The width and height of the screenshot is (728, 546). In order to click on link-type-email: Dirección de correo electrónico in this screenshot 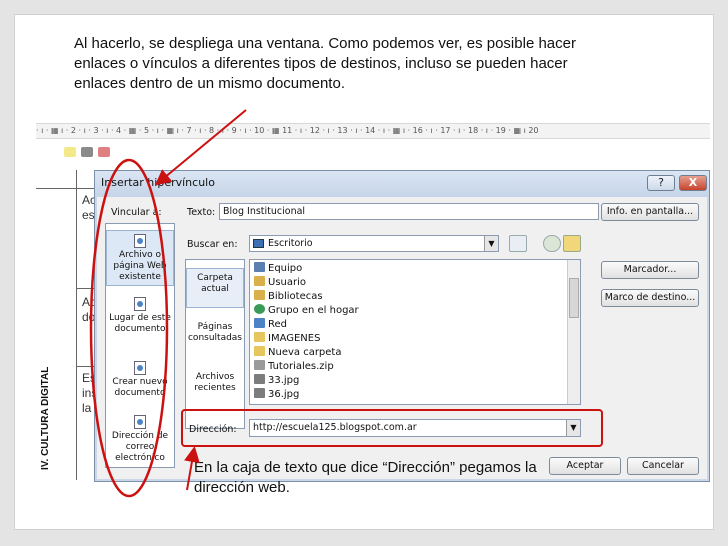, I will do `click(140, 439)`.